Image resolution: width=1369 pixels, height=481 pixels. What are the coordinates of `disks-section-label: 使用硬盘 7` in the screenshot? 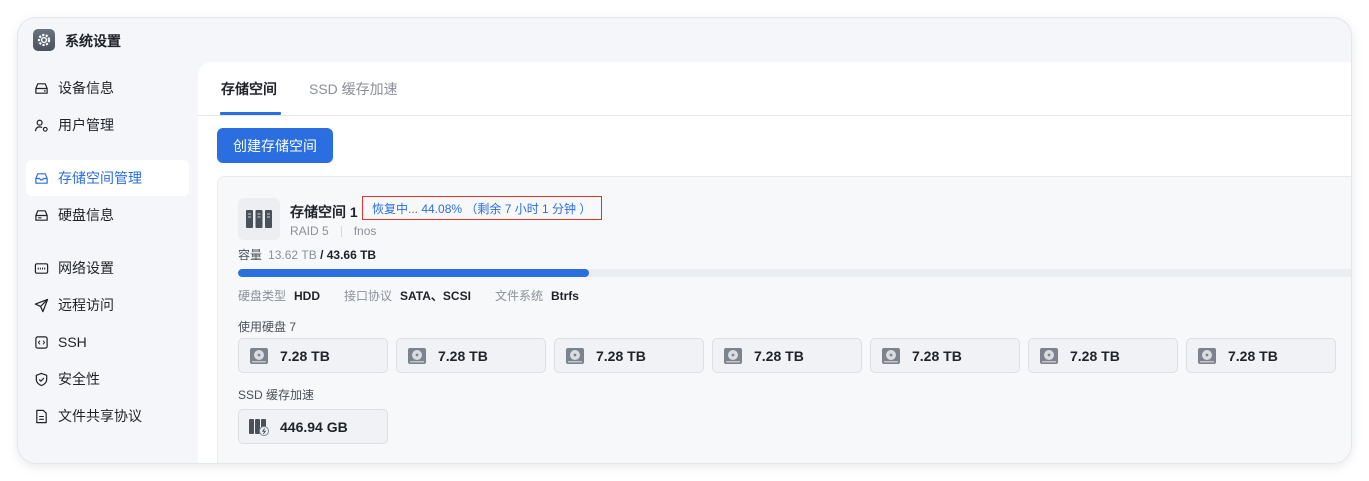 It's located at (267, 327).